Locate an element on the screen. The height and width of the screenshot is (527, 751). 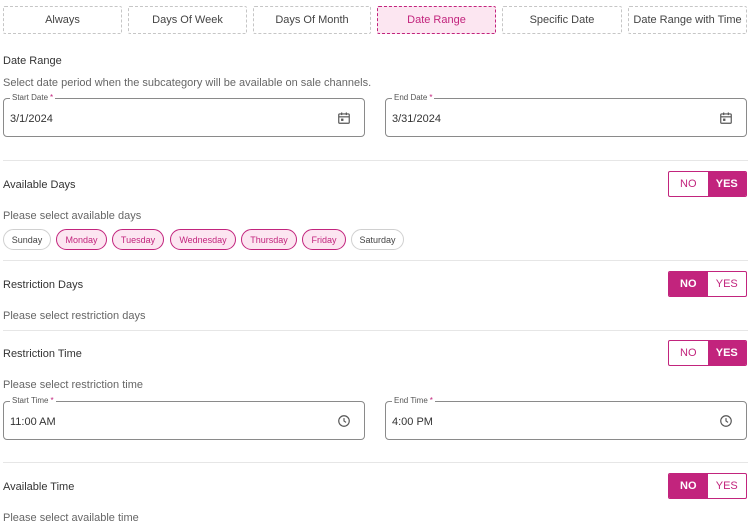
day-chip-sunday: Sunday is located at coordinates (27, 239).